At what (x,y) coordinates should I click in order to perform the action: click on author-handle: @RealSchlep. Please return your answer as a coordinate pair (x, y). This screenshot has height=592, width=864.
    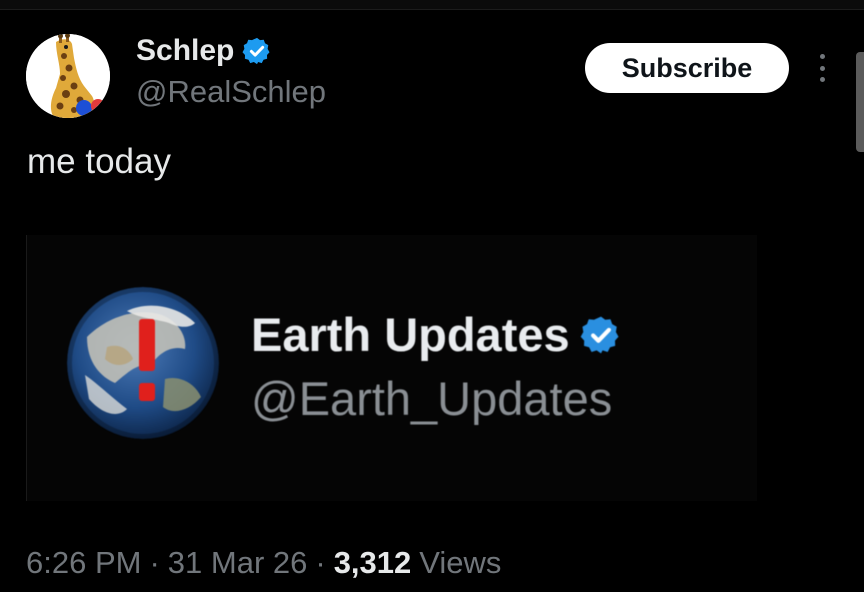
    Looking at the image, I should click on (231, 92).